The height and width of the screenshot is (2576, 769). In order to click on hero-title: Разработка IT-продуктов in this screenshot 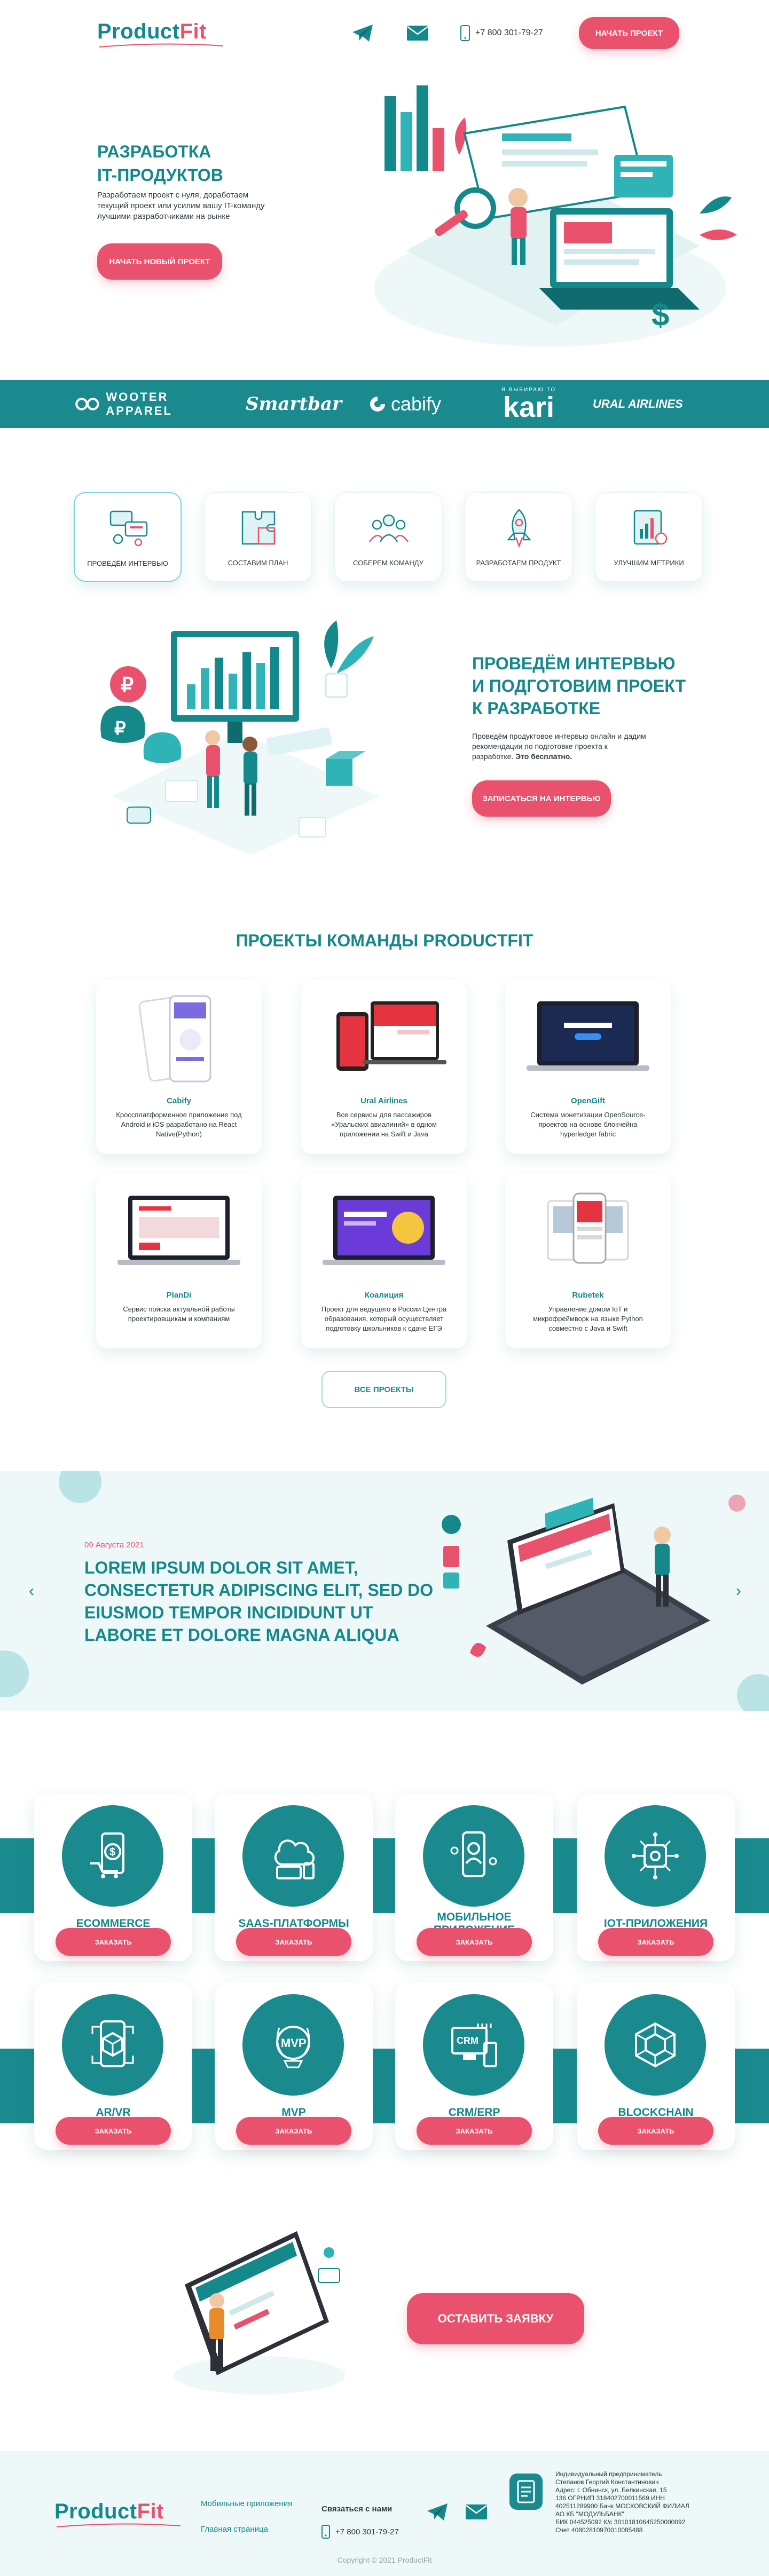, I will do `click(160, 163)`.